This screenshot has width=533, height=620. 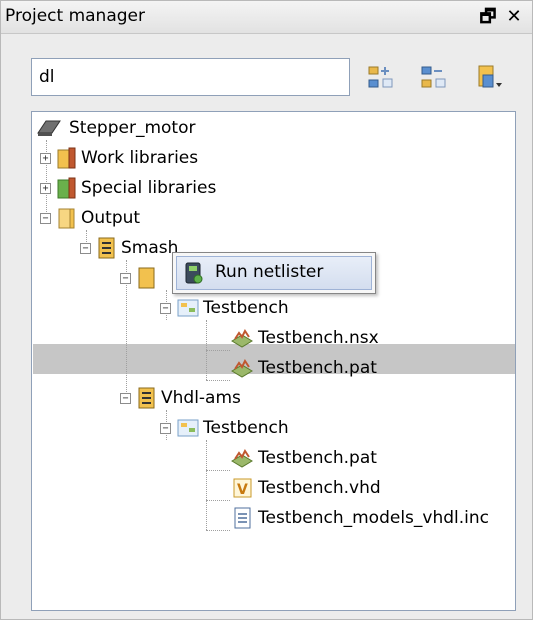 What do you see at coordinates (319, 488) in the screenshot?
I see `tree-label-vhdl-vhd: Testbench.vhd` at bounding box center [319, 488].